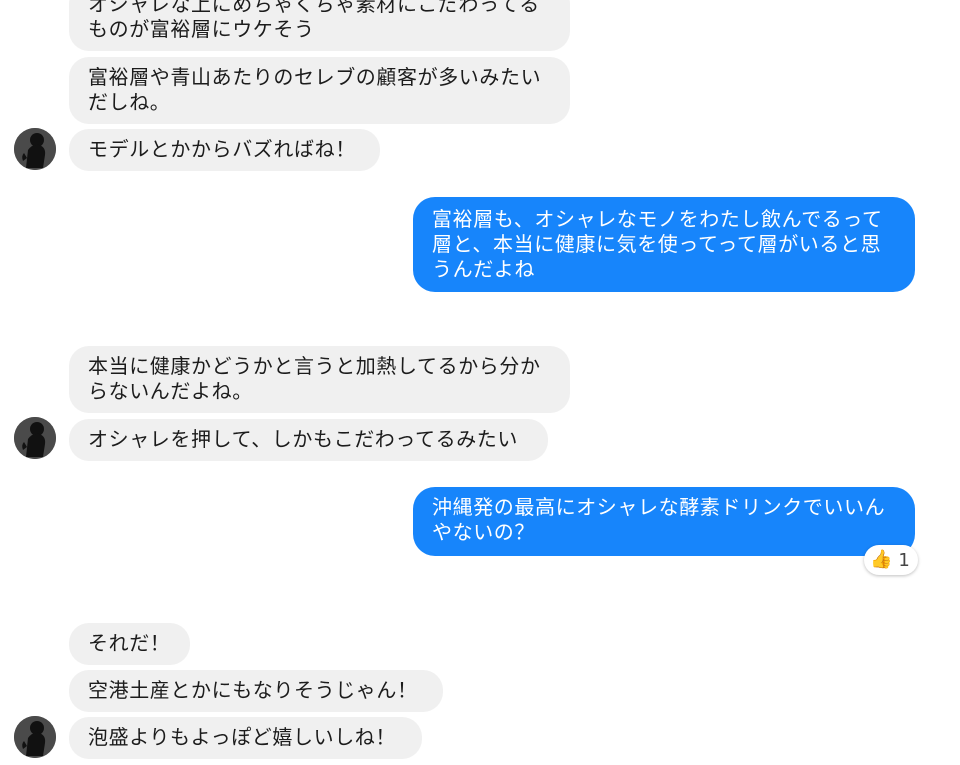  I want to click on message-reaction: 👍 1, so click(891, 560).